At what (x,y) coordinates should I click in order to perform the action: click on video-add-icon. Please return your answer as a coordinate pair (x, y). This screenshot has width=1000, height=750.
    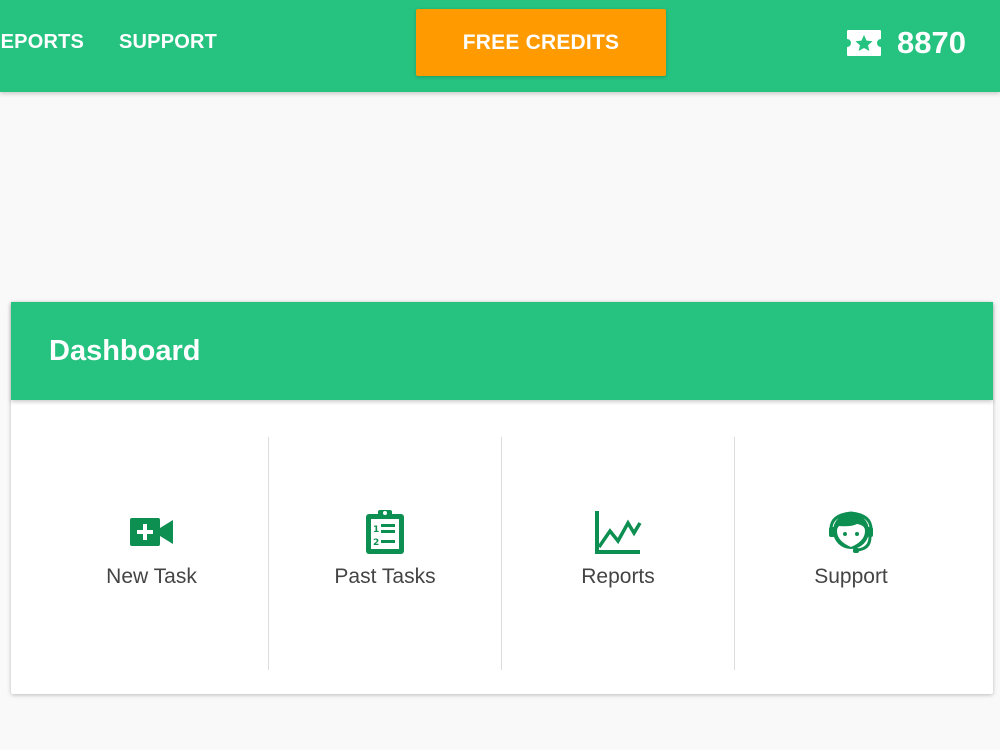
    Looking at the image, I should click on (152, 532).